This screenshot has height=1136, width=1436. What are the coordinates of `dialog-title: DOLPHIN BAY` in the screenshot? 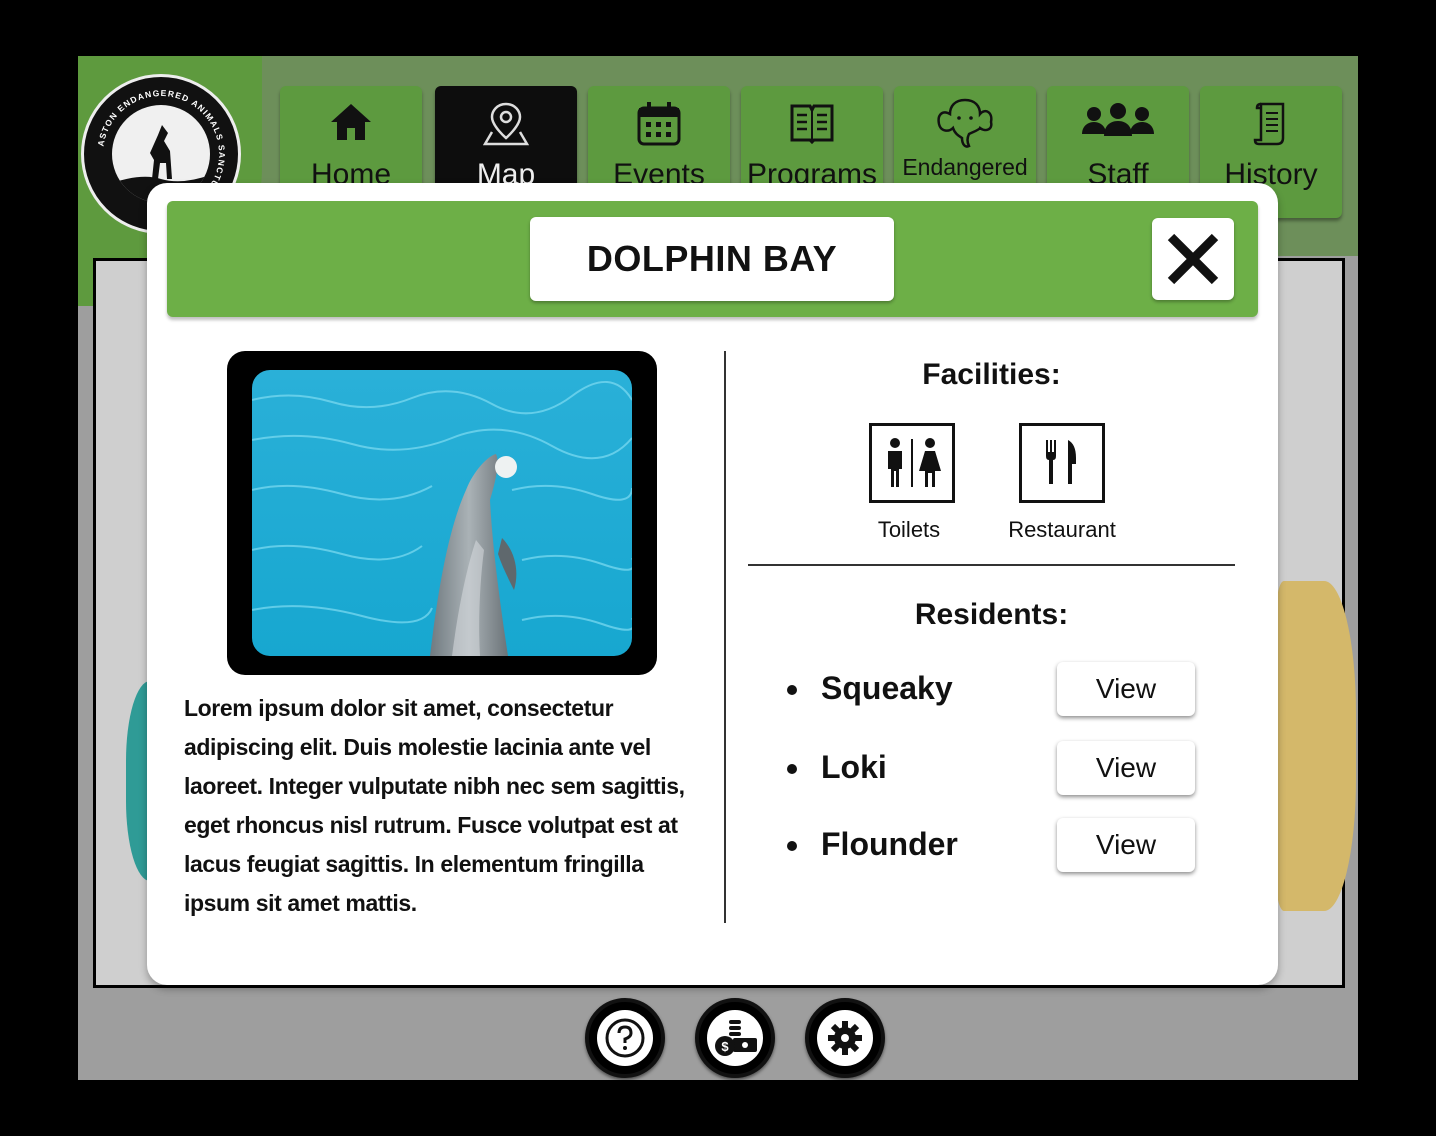 It's located at (712, 259).